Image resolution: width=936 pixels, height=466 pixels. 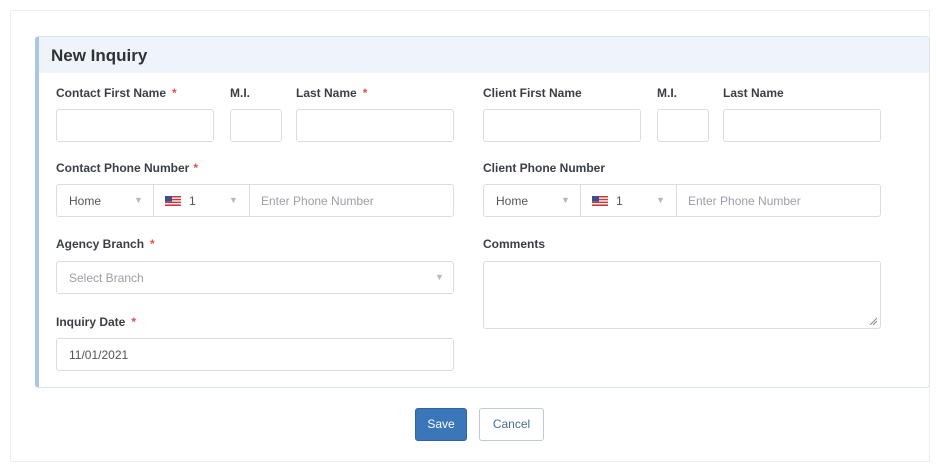 What do you see at coordinates (105, 200) in the screenshot?
I see `contact-phone-type-select: Home ▼` at bounding box center [105, 200].